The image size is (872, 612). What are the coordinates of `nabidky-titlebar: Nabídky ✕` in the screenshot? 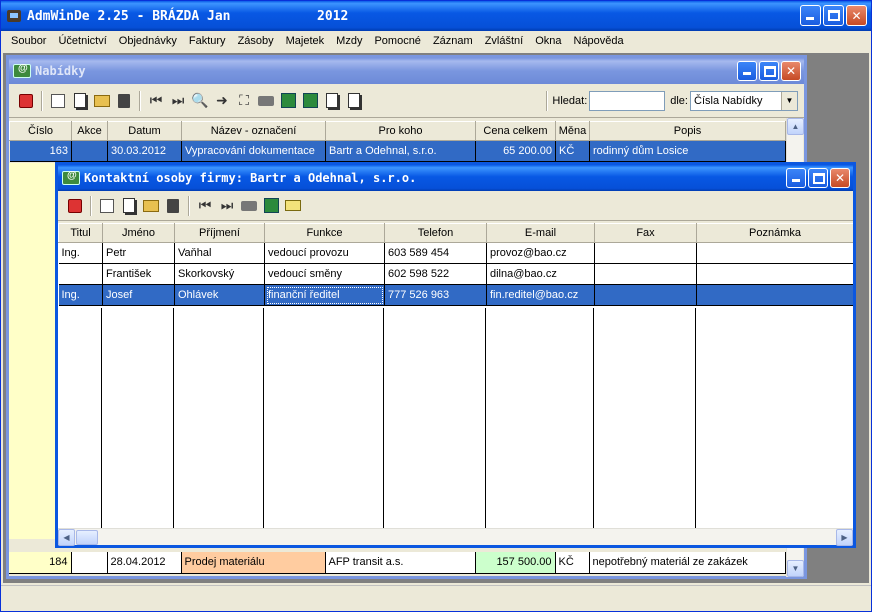 It's located at (406, 71).